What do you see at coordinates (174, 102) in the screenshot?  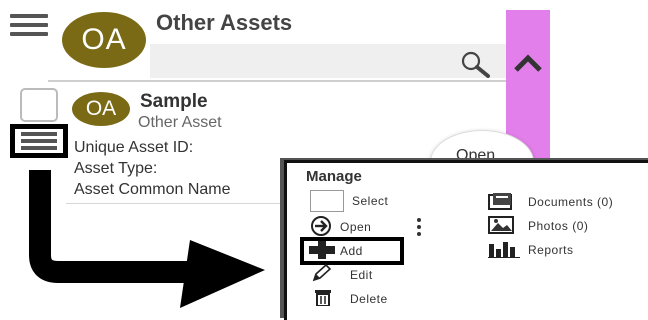 I see `item-name: Sample` at bounding box center [174, 102].